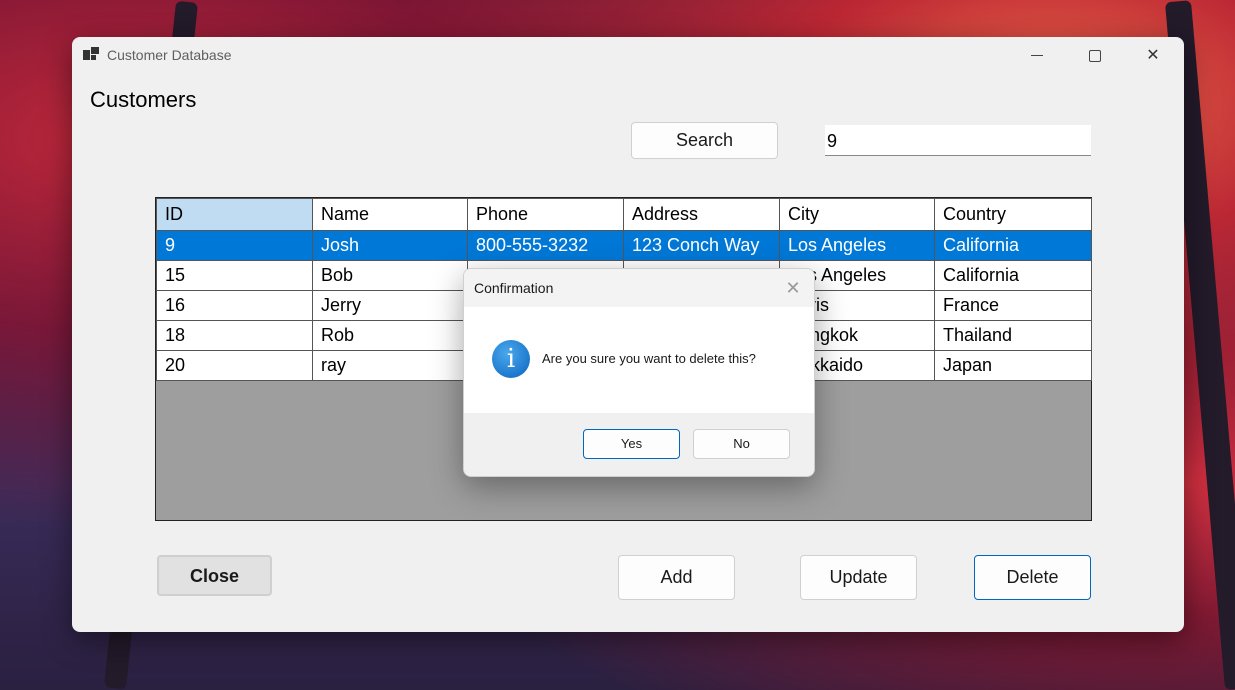 The width and height of the screenshot is (1235, 690). What do you see at coordinates (234, 214) in the screenshot?
I see `column-header-id: ID` at bounding box center [234, 214].